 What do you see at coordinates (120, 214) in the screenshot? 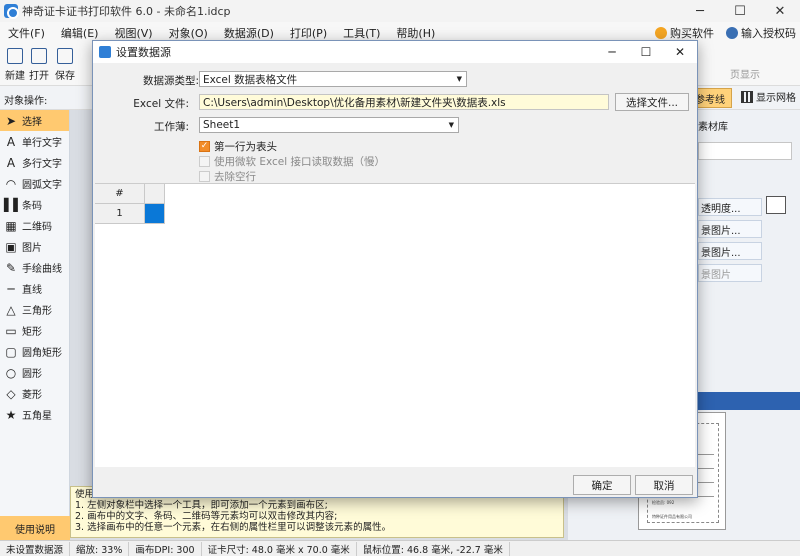
I see `grid-row-header: 1` at bounding box center [120, 214].